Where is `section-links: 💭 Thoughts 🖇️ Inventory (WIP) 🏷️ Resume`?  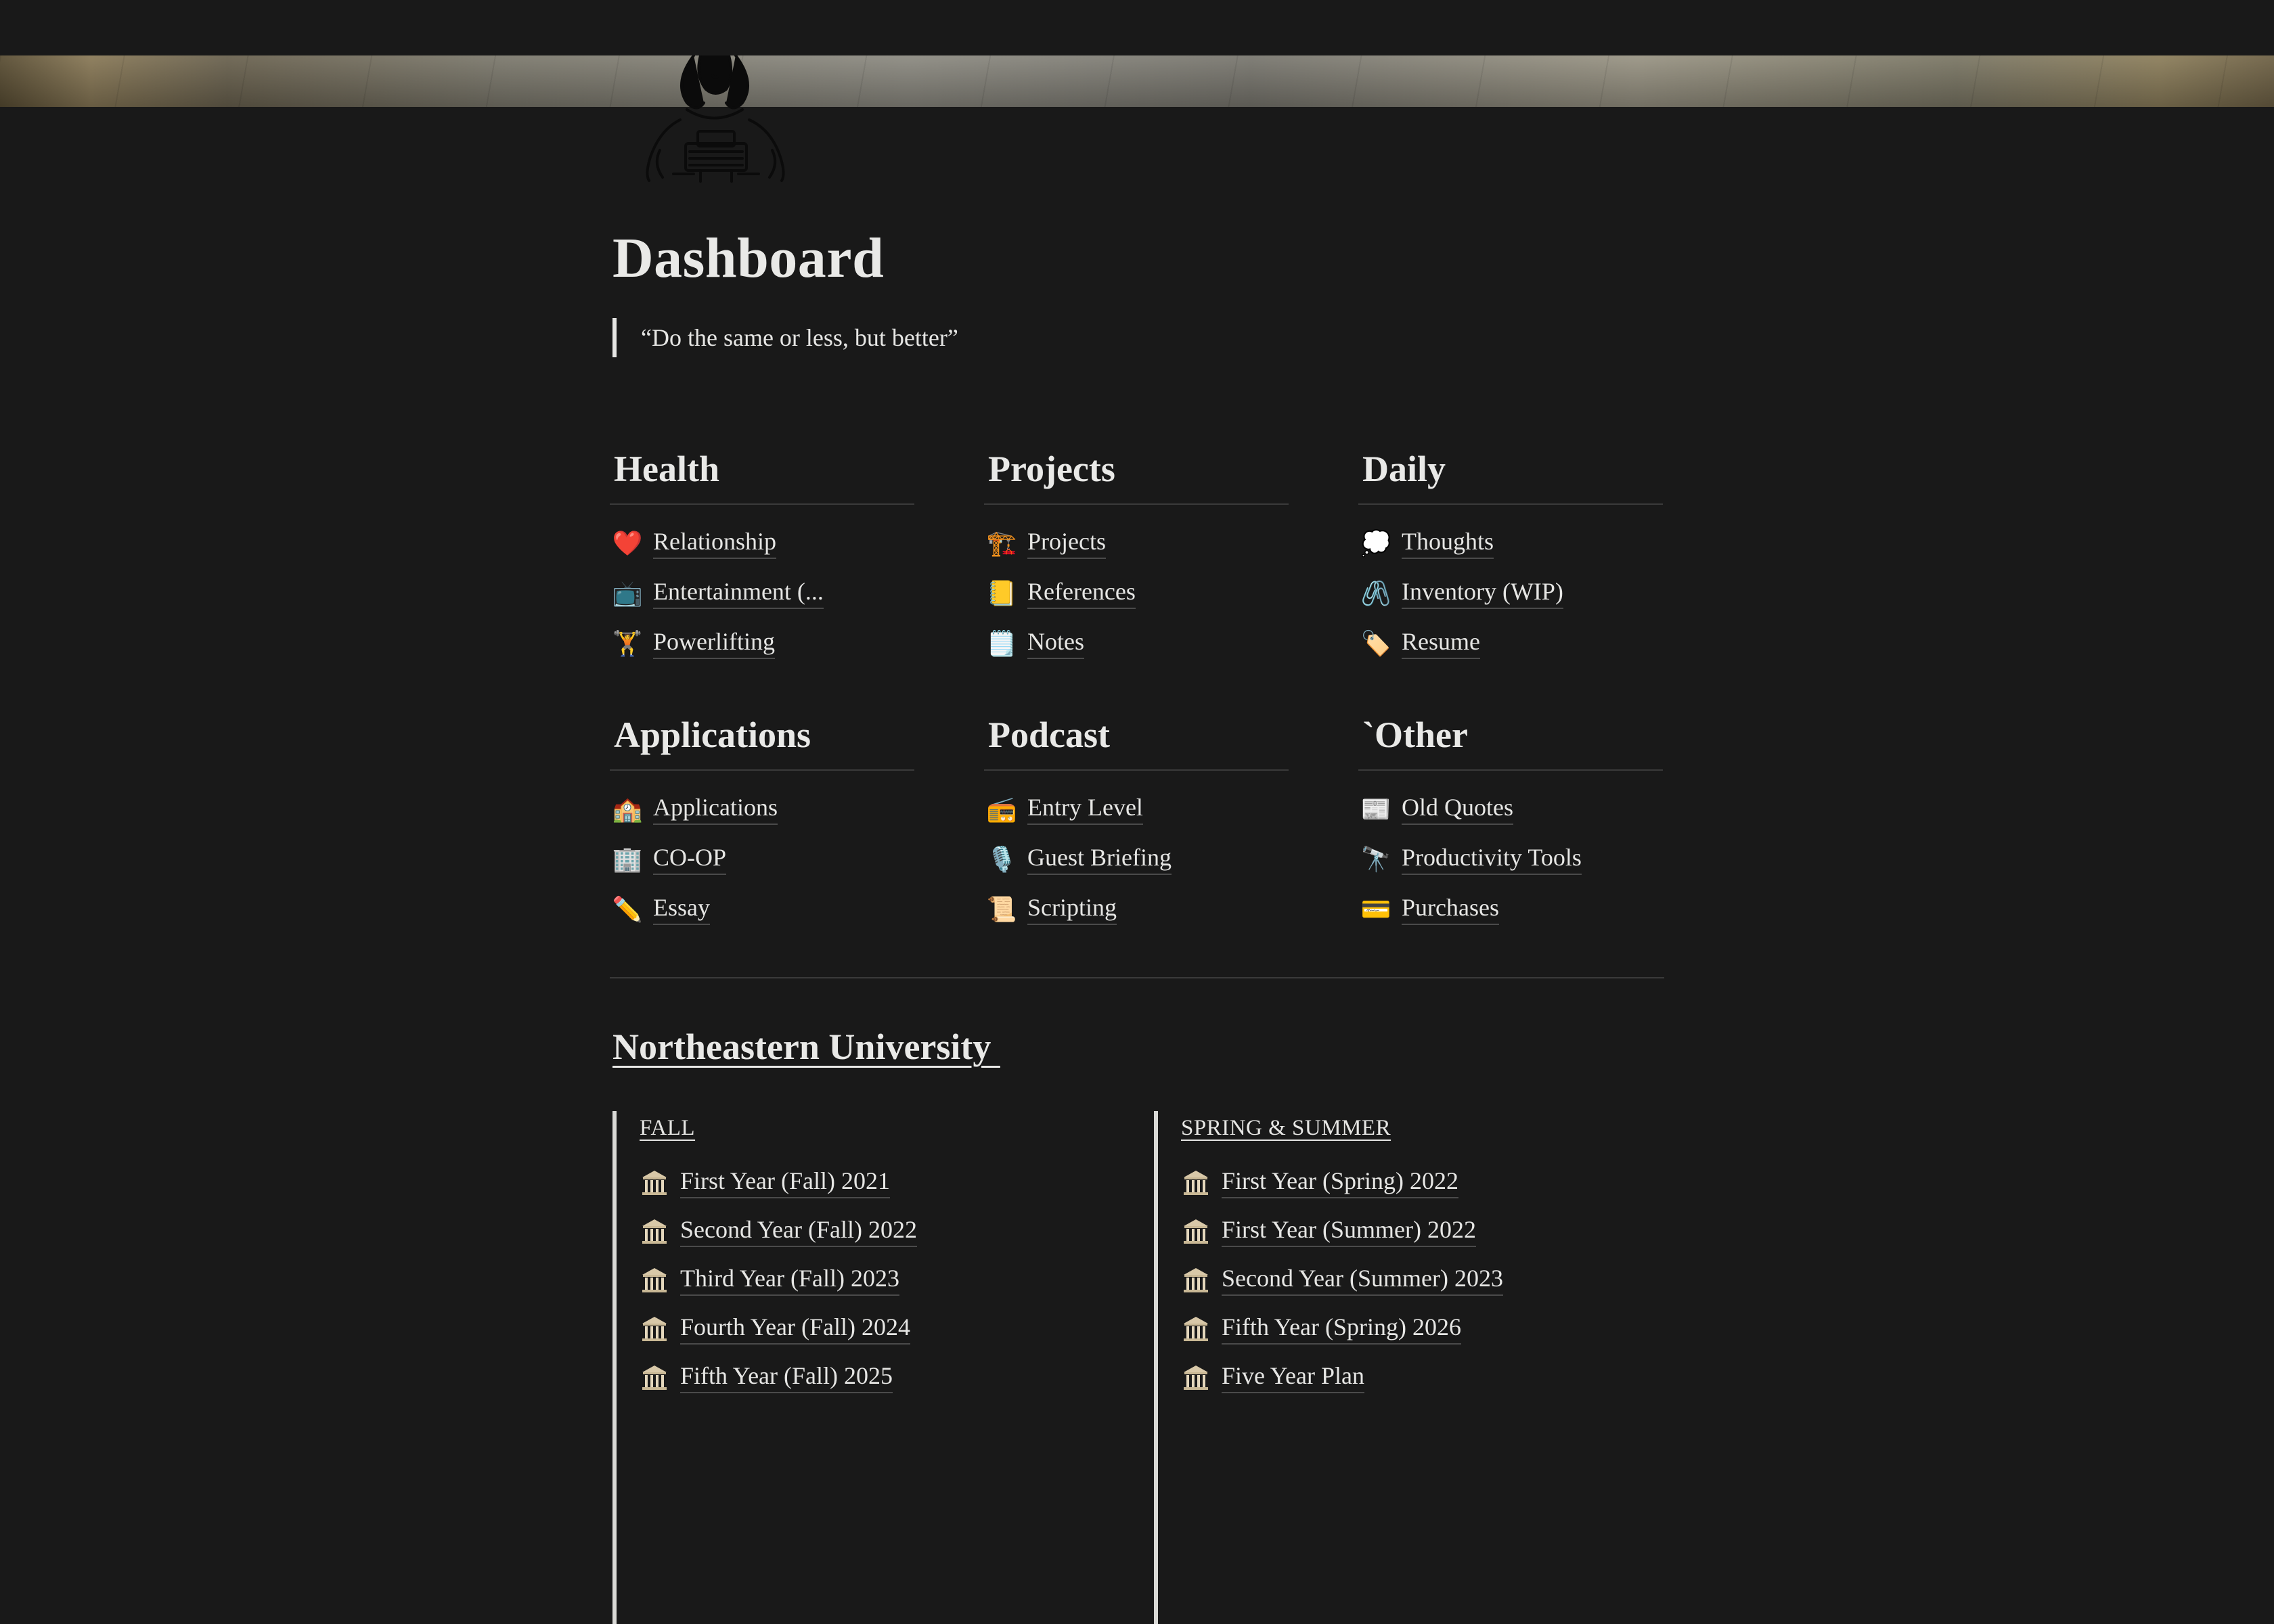
section-links: 💭 Thoughts 🖇️ Inventory (WIP) 🏷️ Resume is located at coordinates (1513, 593).